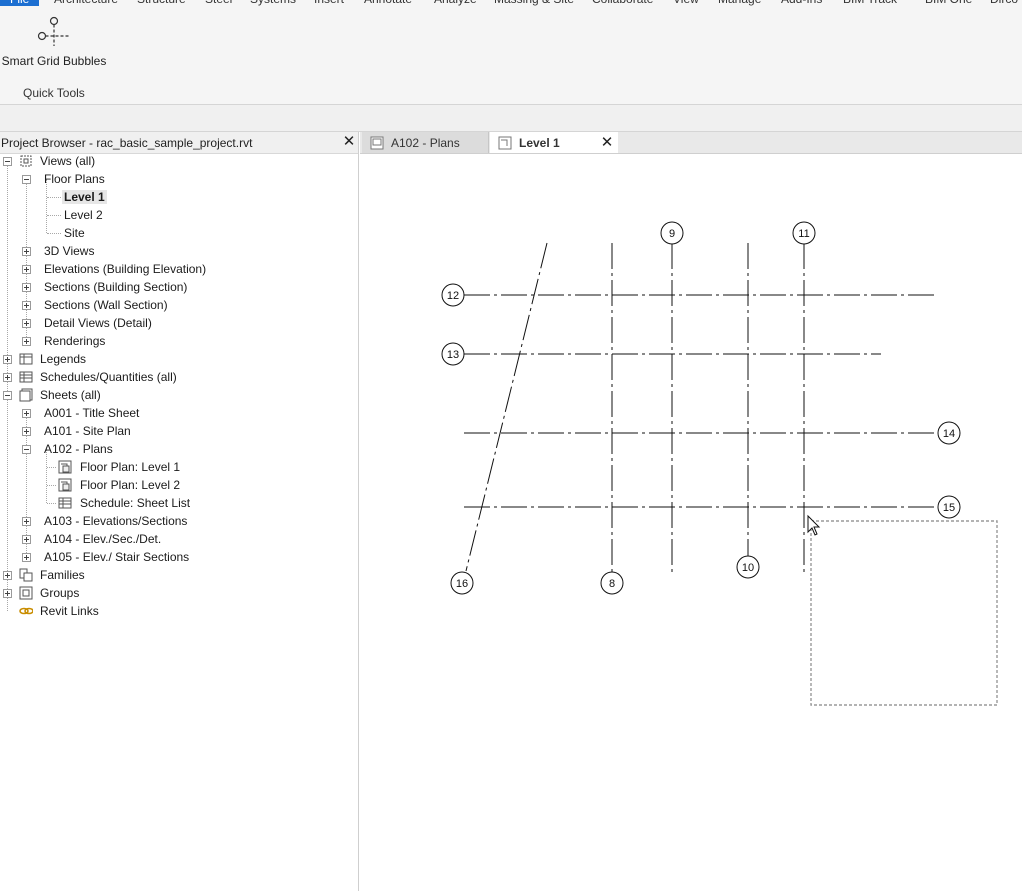 This screenshot has width=1022, height=891. I want to click on grid-bubble-11: 11, so click(804, 233).